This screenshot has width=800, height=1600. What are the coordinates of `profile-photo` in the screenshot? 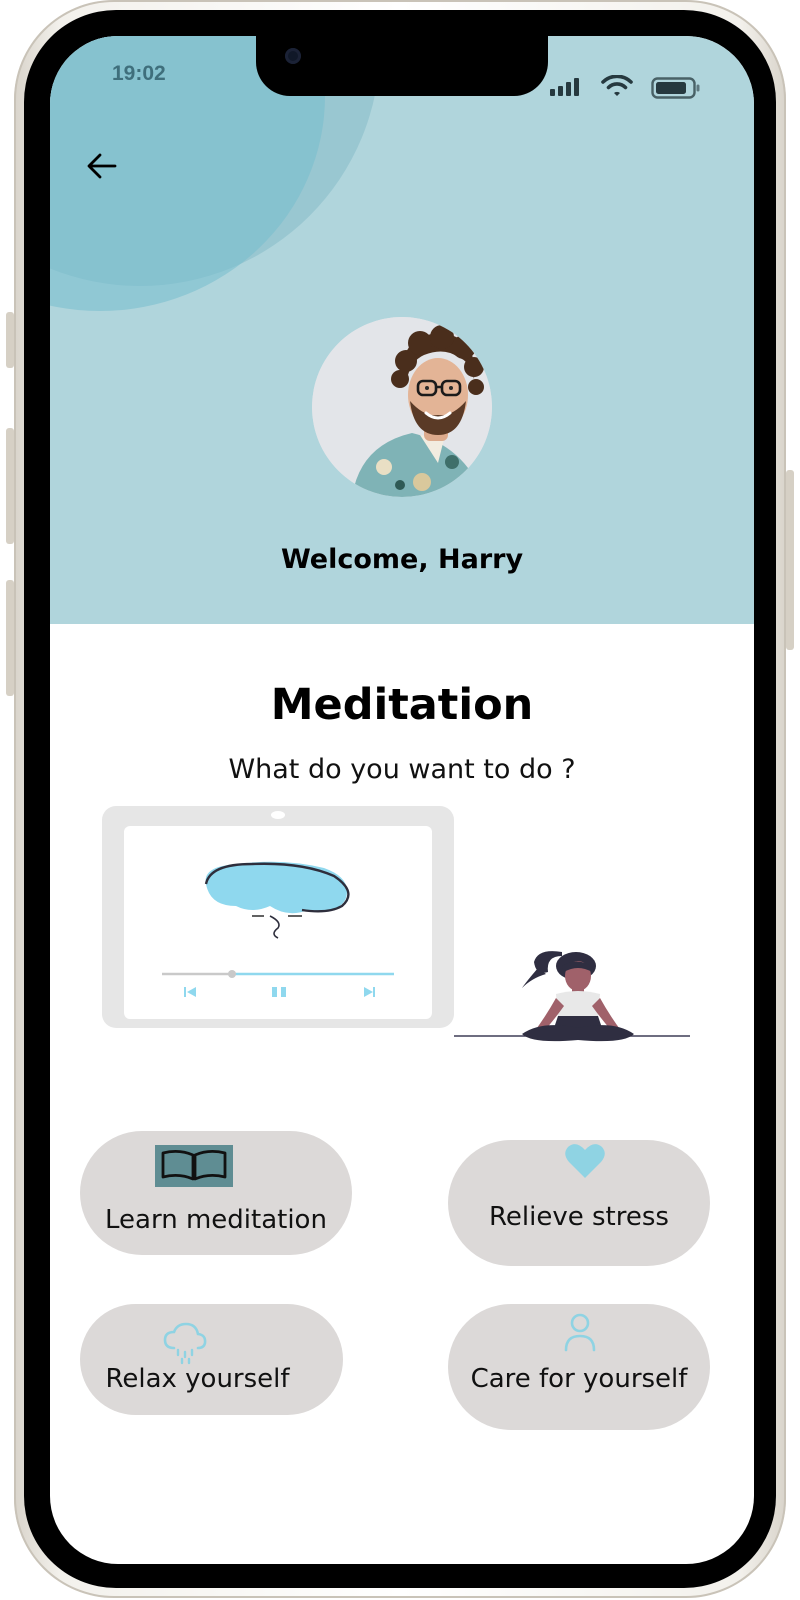 It's located at (402, 407).